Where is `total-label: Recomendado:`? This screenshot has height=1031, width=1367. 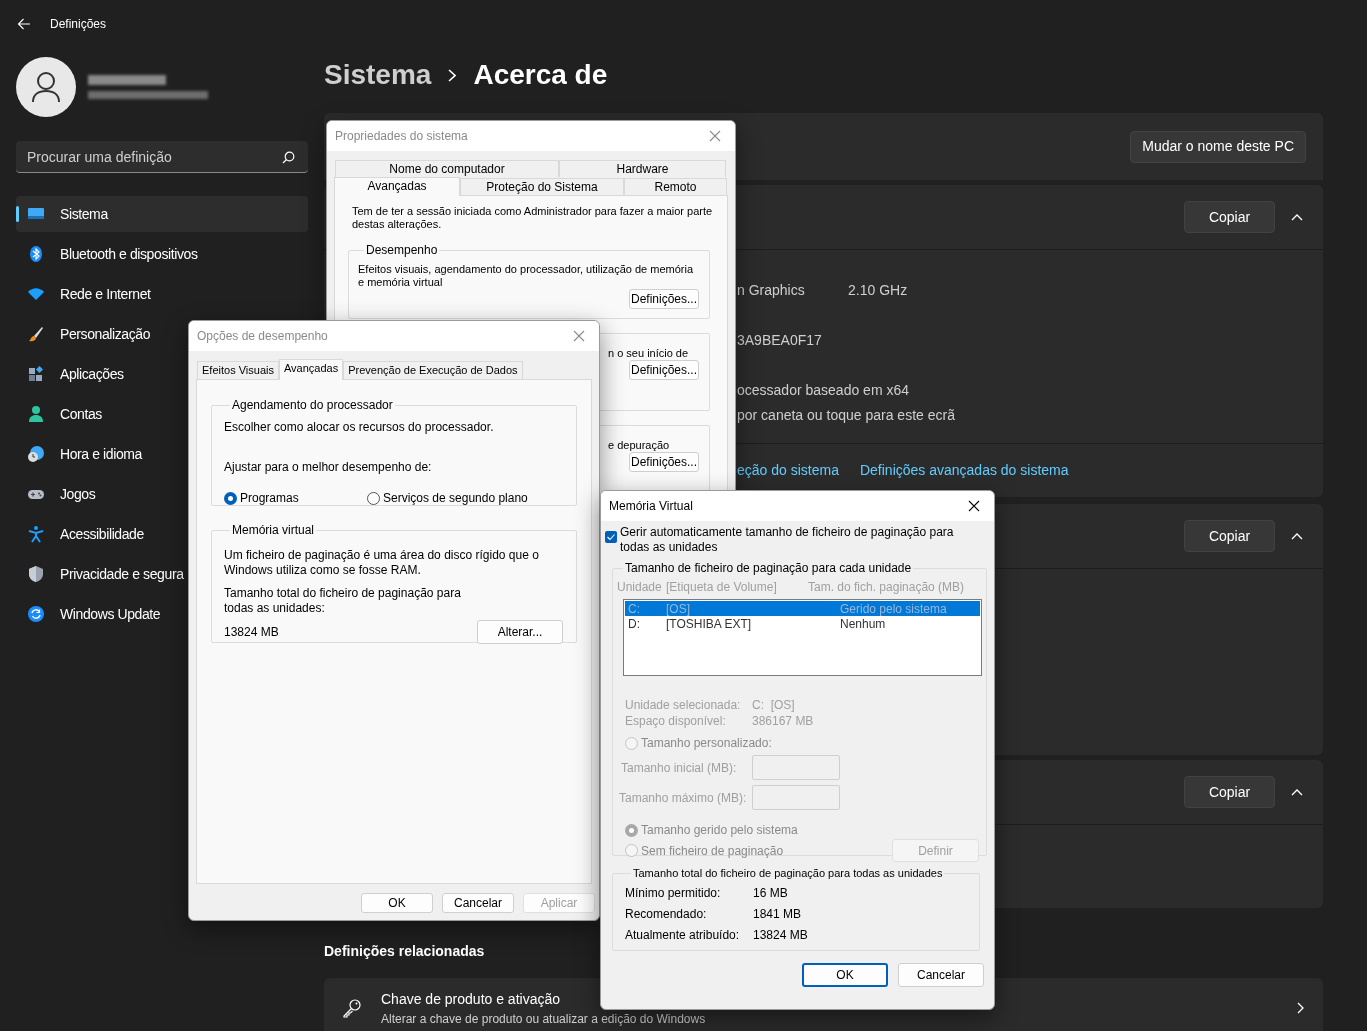 total-label: Recomendado: is located at coordinates (666, 914).